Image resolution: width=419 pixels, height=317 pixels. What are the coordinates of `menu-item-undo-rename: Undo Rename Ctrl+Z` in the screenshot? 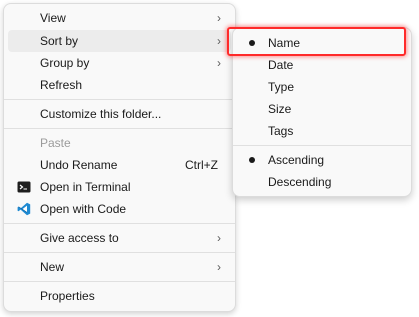 It's located at (119, 165).